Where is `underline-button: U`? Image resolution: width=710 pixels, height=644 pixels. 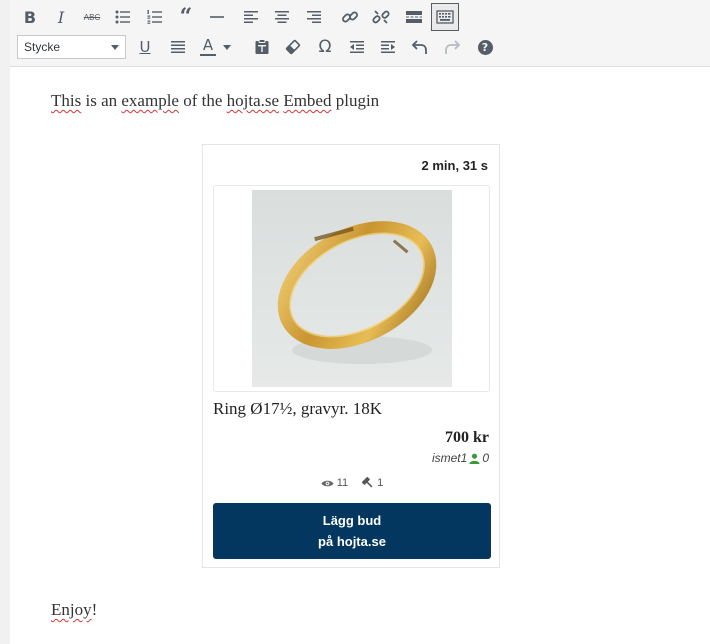
underline-button: U is located at coordinates (145, 47).